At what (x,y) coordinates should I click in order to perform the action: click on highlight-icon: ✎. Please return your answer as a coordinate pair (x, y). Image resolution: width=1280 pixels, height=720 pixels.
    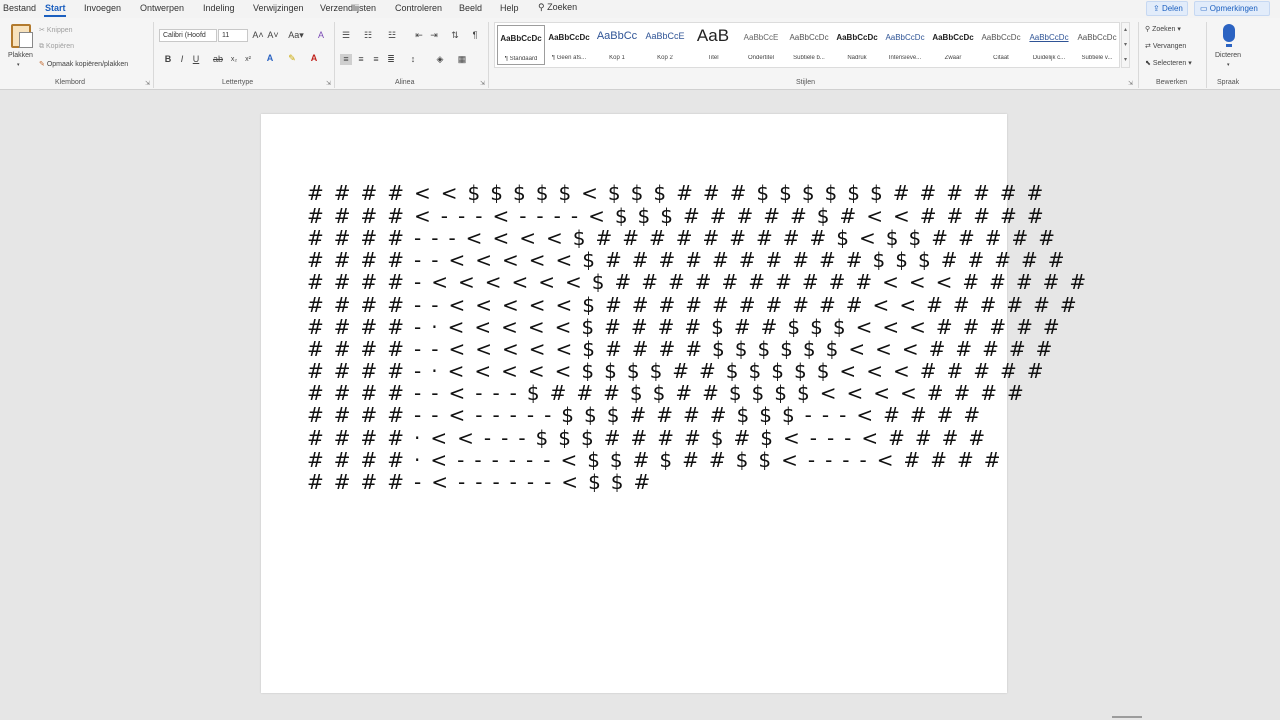
    Looking at the image, I should click on (292, 58).